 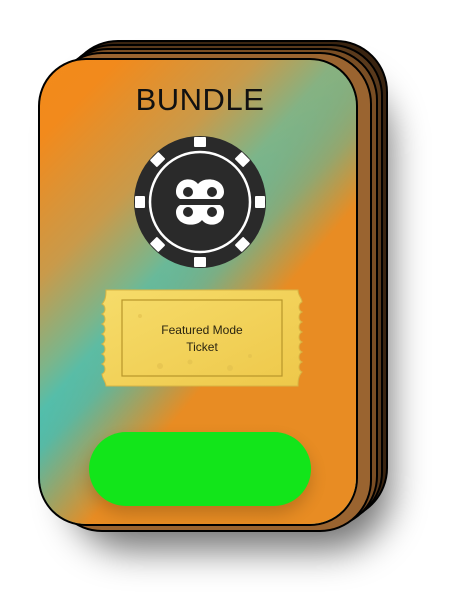 I want to click on ticket-label-line1: Featured Mode, so click(x=202, y=330).